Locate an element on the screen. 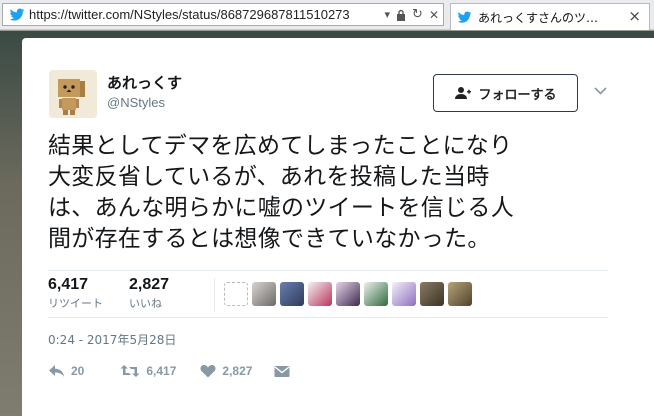 This screenshot has height=416, width=654. retweet-stat-label: リツイート is located at coordinates (75, 303).